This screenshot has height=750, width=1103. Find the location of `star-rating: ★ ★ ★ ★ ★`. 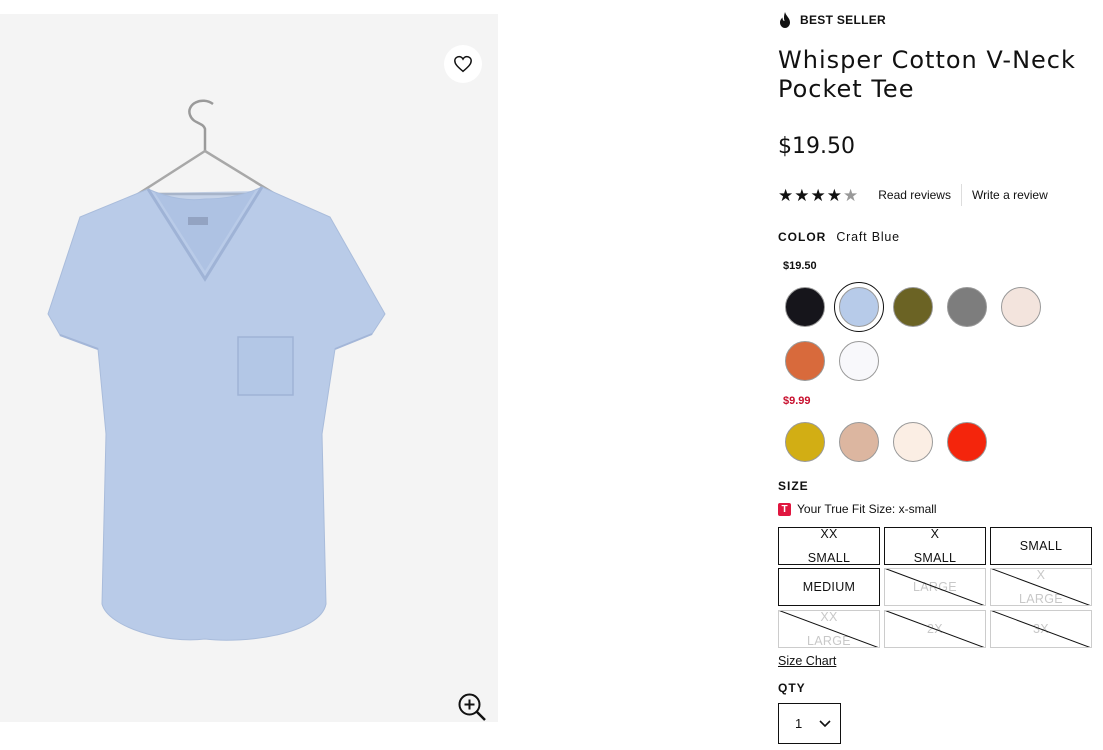

star-rating: ★ ★ ★ ★ ★ is located at coordinates (818, 195).